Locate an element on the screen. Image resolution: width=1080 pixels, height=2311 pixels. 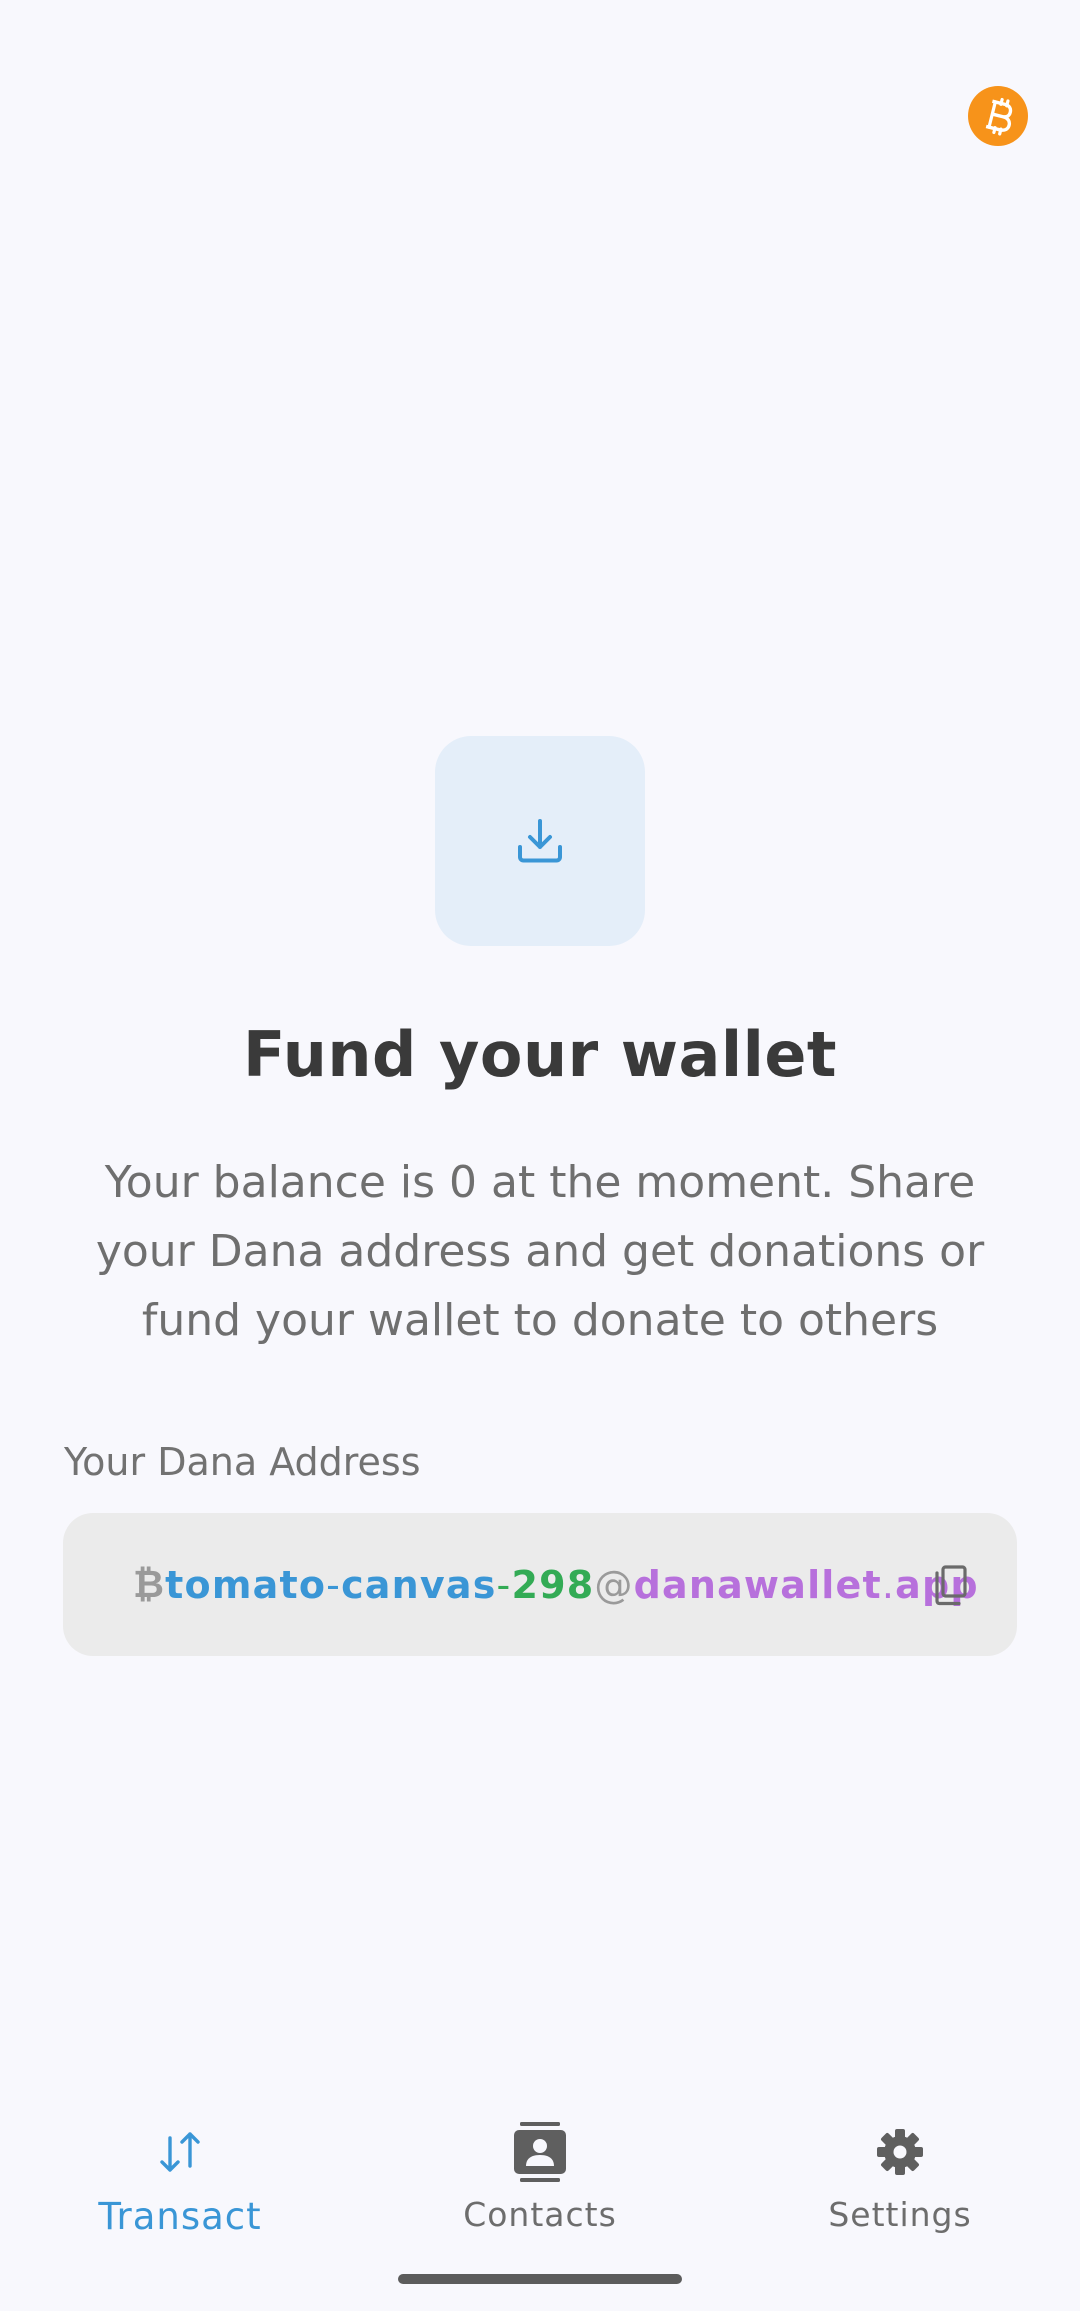
fund-illustration is located at coordinates (540, 841).